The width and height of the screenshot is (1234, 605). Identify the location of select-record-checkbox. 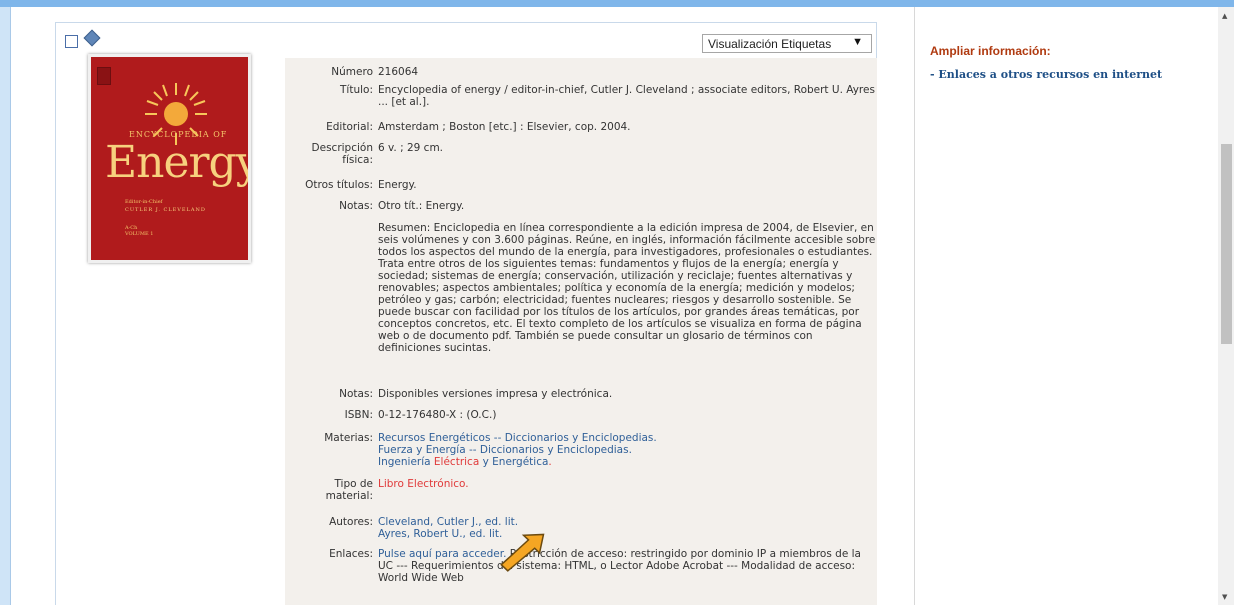
(71, 41).